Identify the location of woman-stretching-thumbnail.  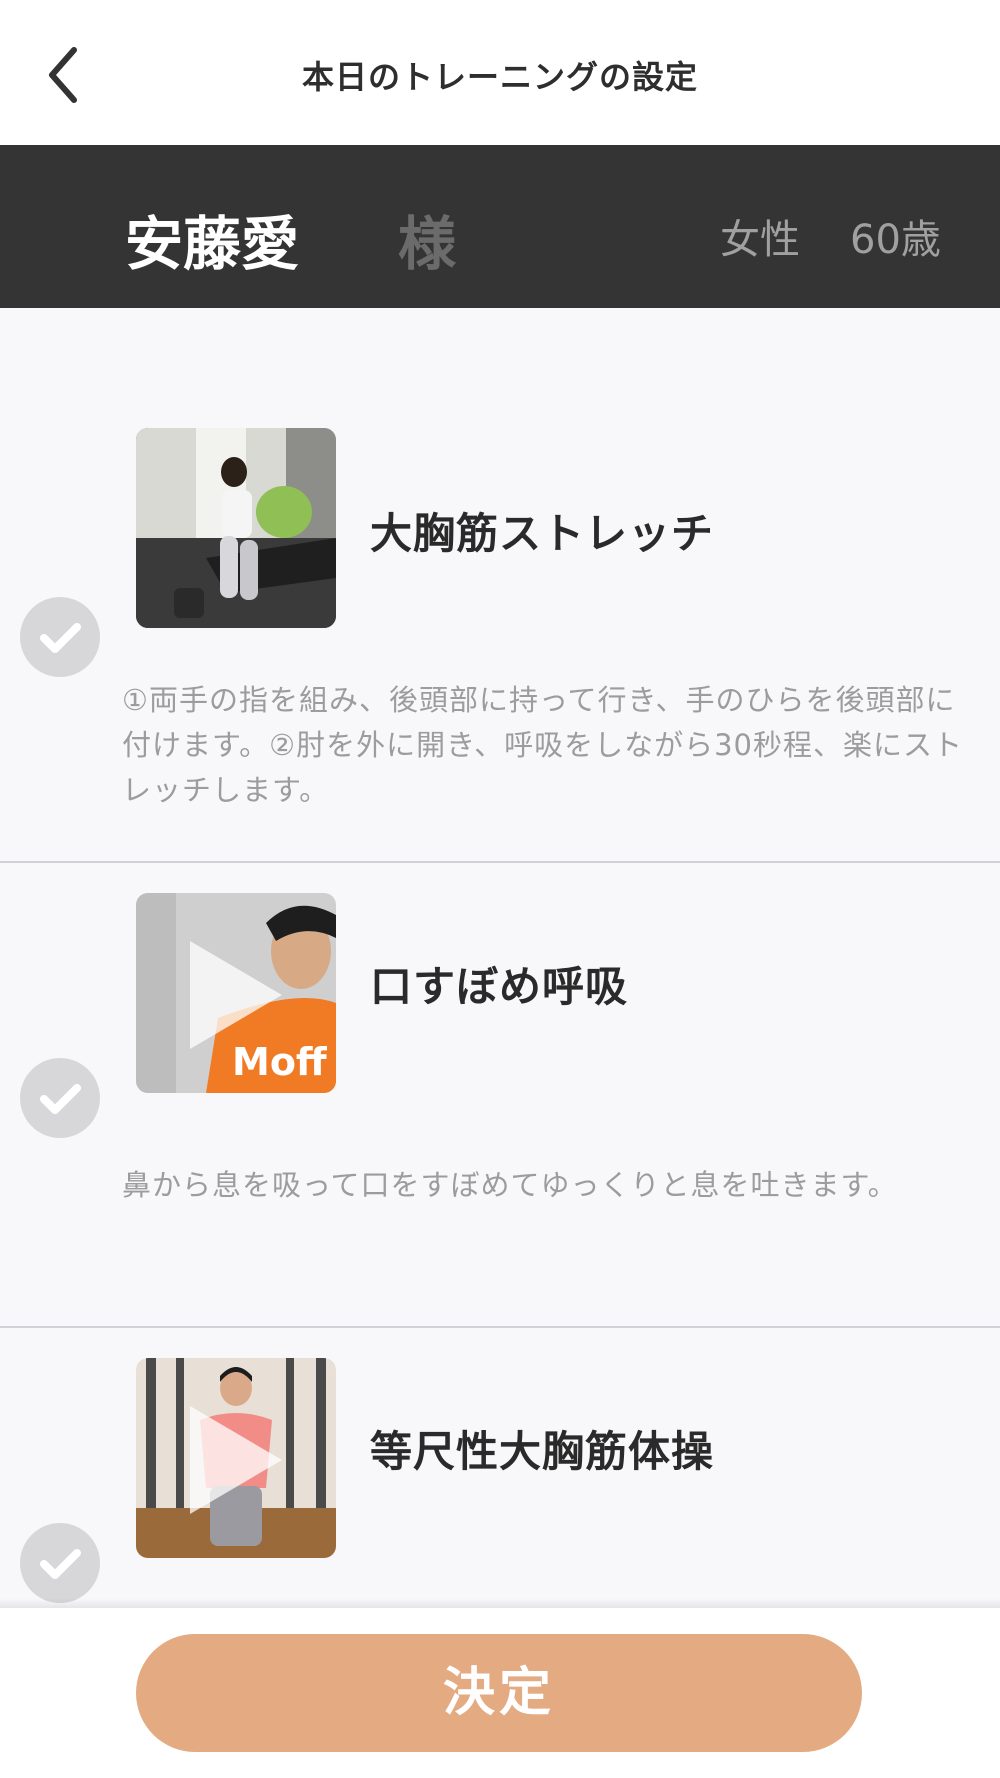
(236, 528).